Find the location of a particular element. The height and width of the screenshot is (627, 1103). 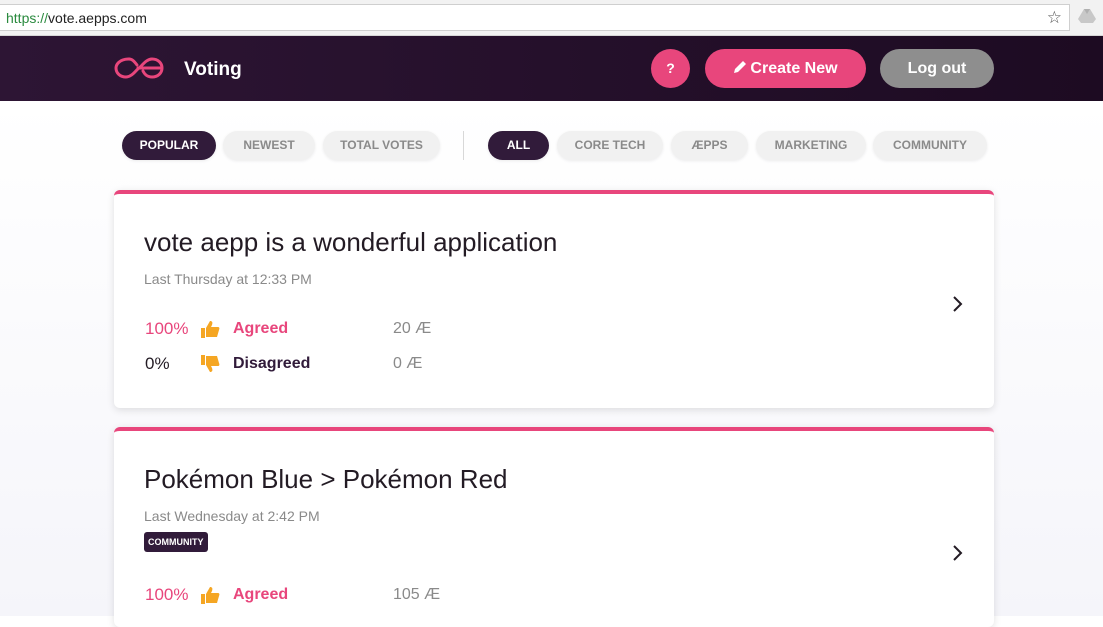

poll-date: Last Wednesday at 2:42 PM is located at coordinates (232, 516).